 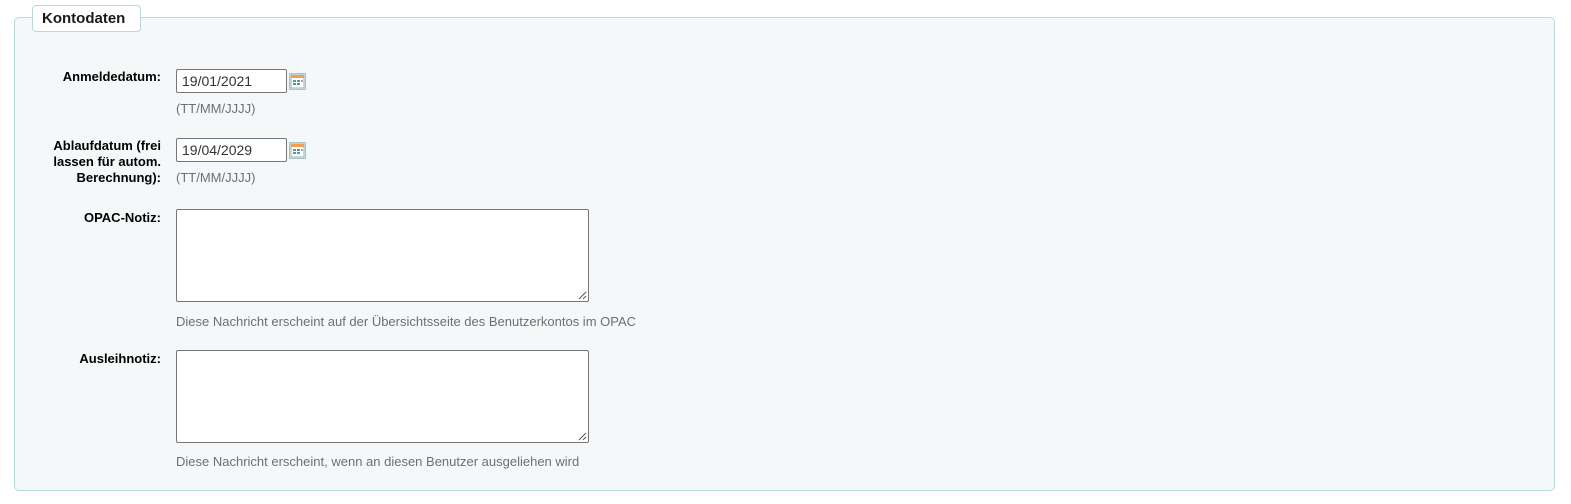 What do you see at coordinates (382, 255) in the screenshot?
I see `opac-note-textarea` at bounding box center [382, 255].